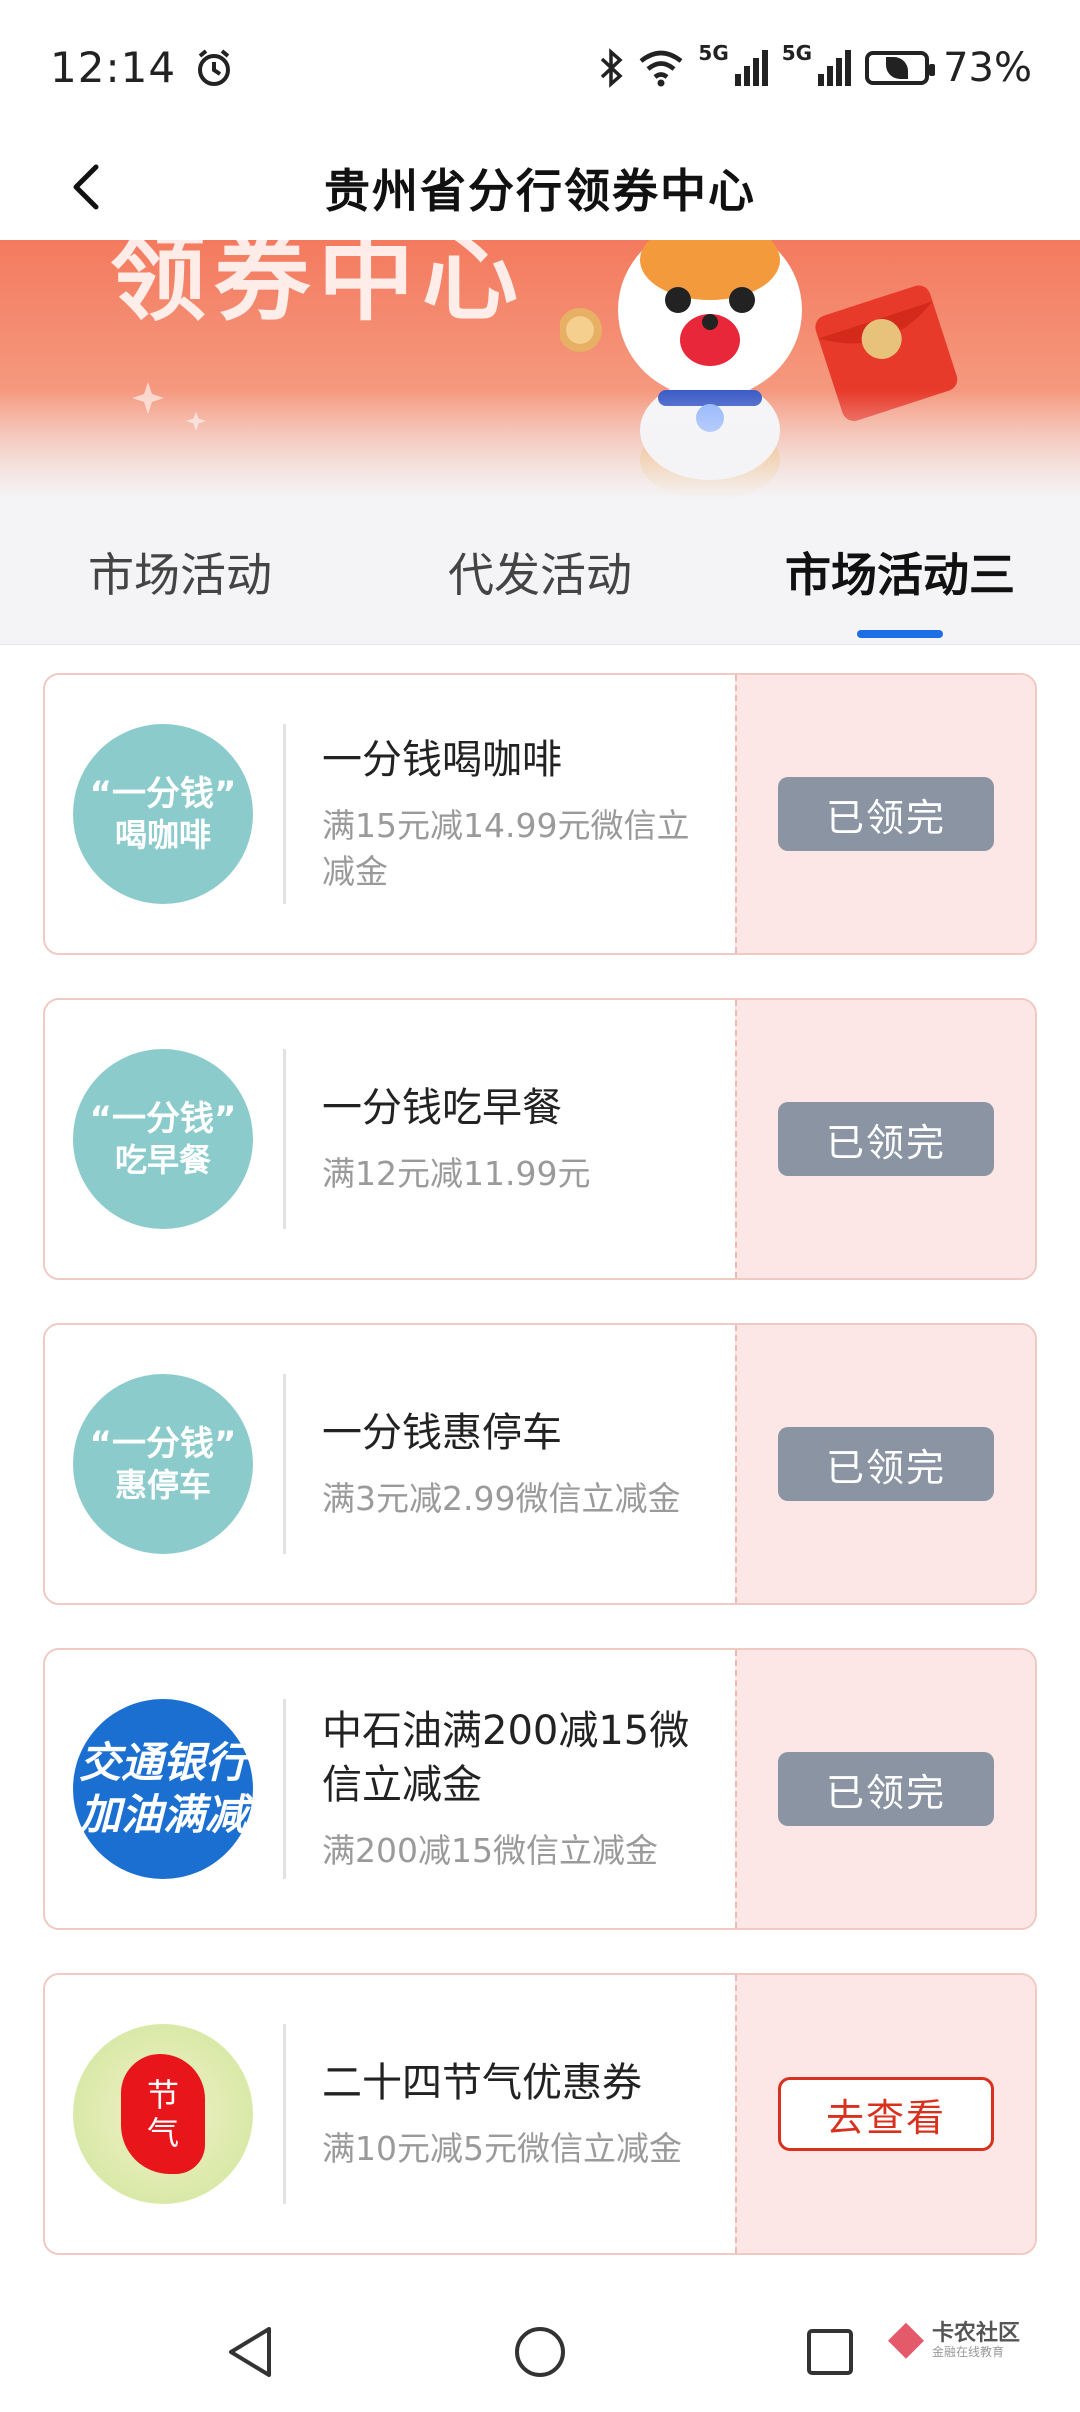 This screenshot has height=2412, width=1080. I want to click on back-button, so click(86, 187).